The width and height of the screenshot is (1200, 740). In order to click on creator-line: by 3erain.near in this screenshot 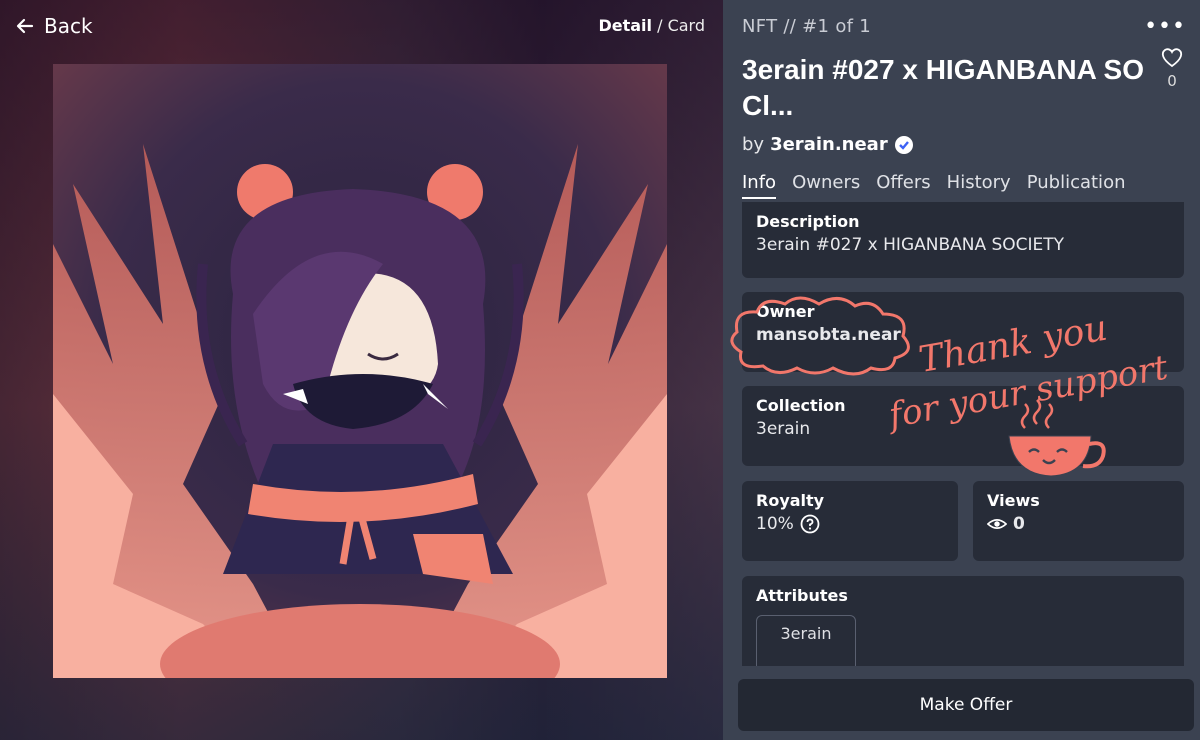, I will do `click(828, 144)`.